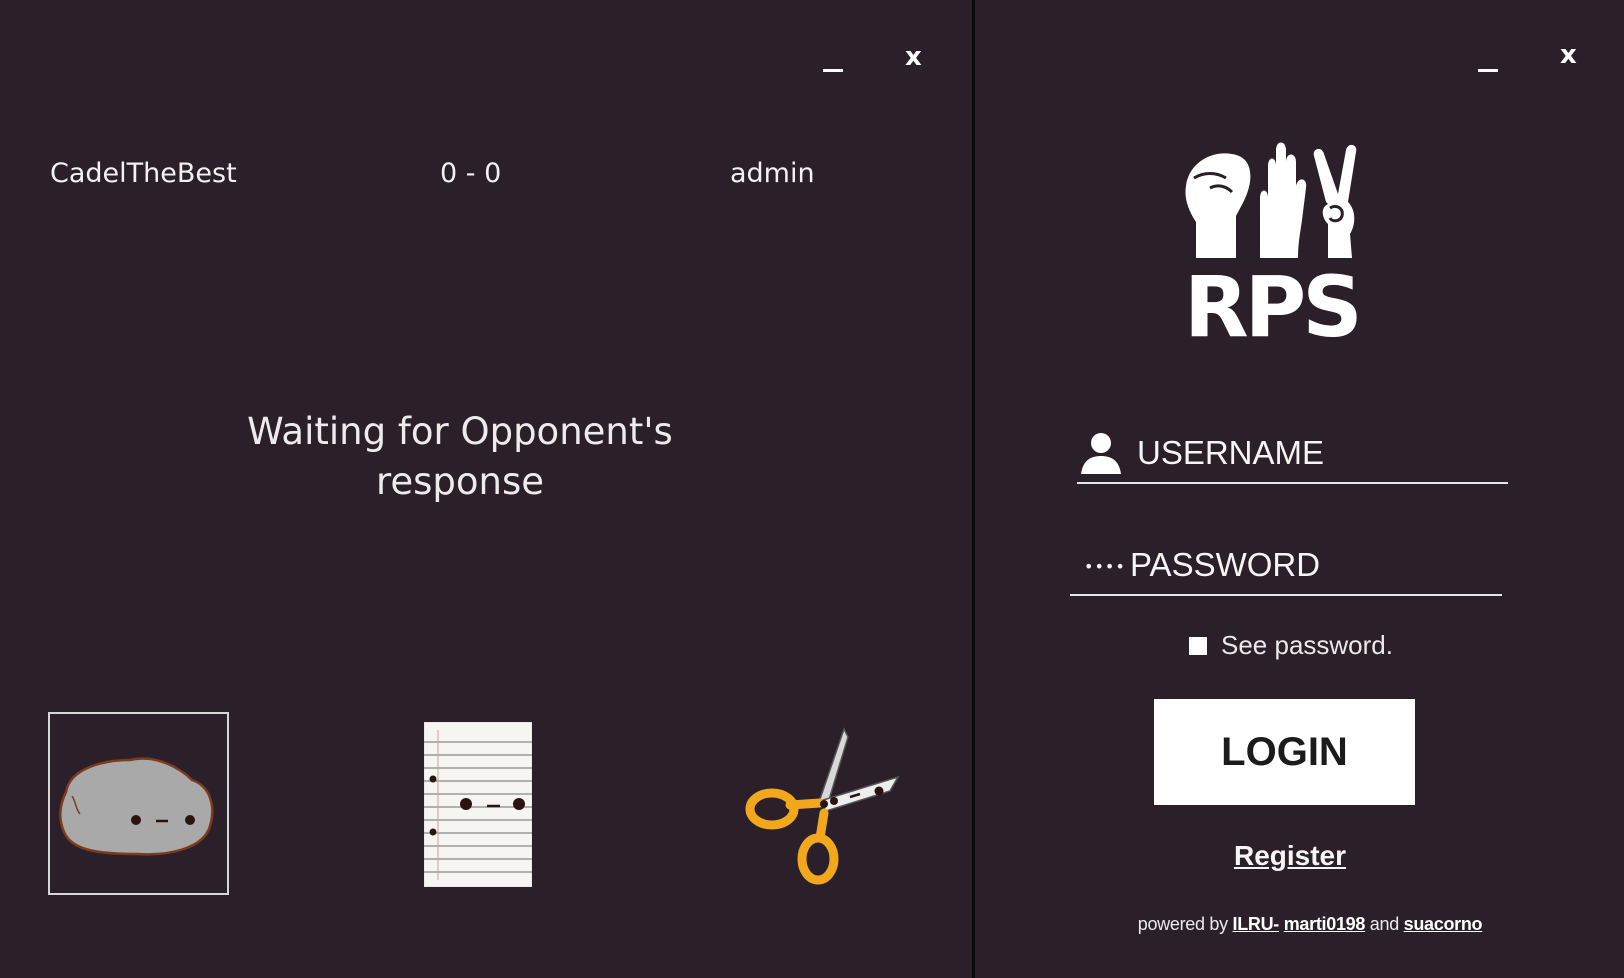 This screenshot has height=978, width=1624. What do you see at coordinates (460, 431) in the screenshot?
I see `status-line-1: Waiting for Opponent's` at bounding box center [460, 431].